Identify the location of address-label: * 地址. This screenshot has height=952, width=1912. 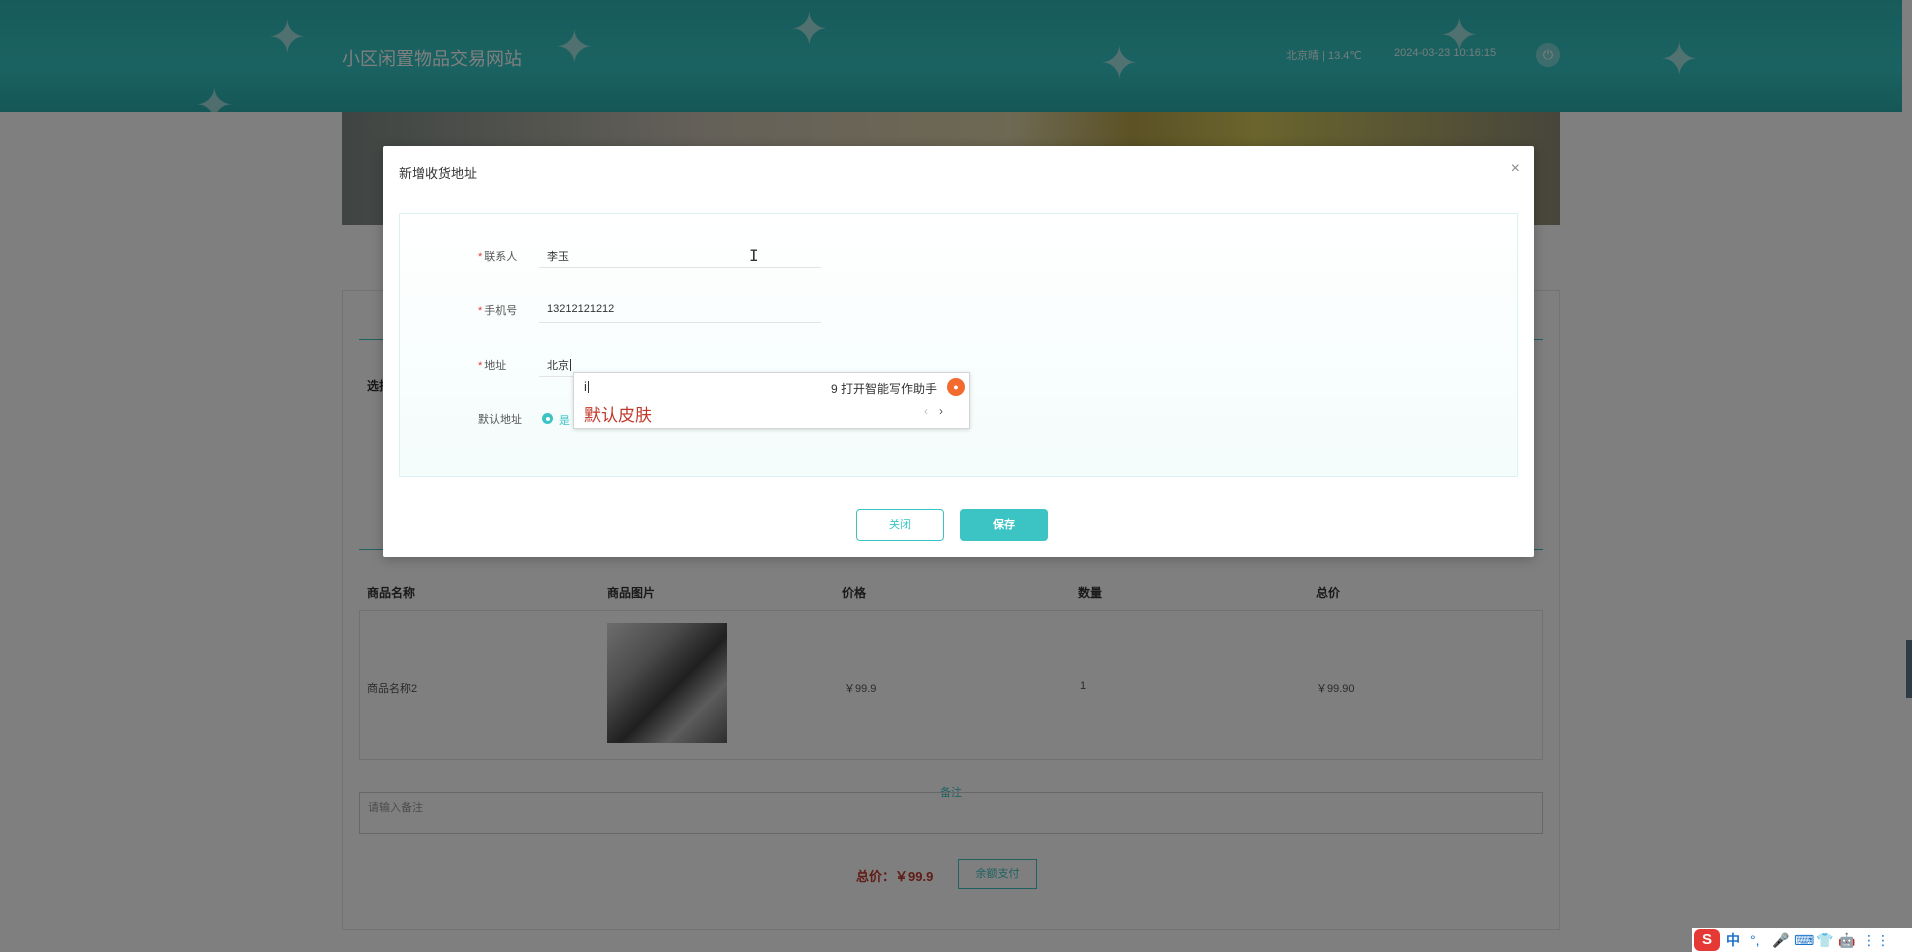
(492, 366).